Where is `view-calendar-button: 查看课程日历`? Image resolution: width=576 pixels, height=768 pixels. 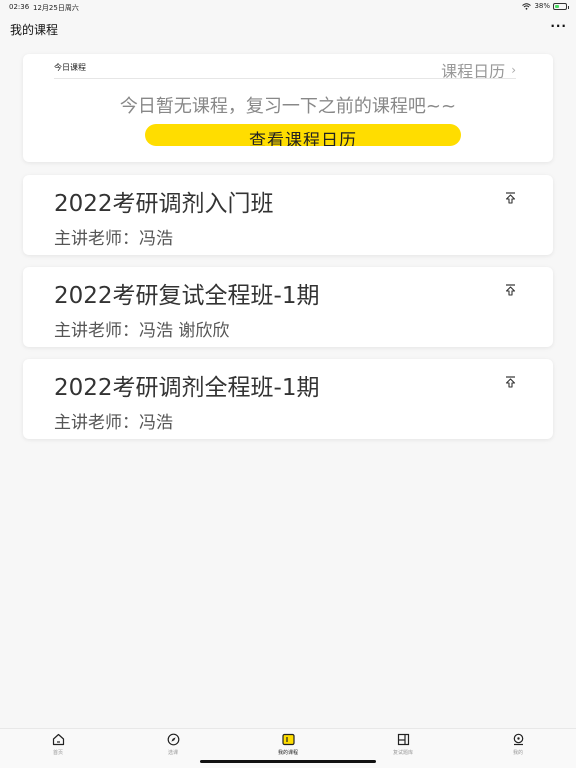
view-calendar-button: 查看课程日历 is located at coordinates (303, 135).